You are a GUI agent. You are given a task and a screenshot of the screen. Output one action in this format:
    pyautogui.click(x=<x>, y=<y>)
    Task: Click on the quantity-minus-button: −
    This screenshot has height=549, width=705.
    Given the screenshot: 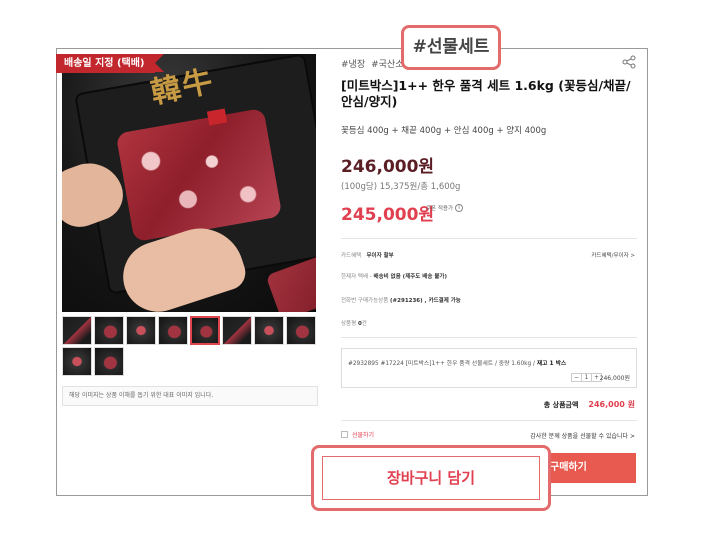 What is the action you would take?
    pyautogui.click(x=576, y=377)
    